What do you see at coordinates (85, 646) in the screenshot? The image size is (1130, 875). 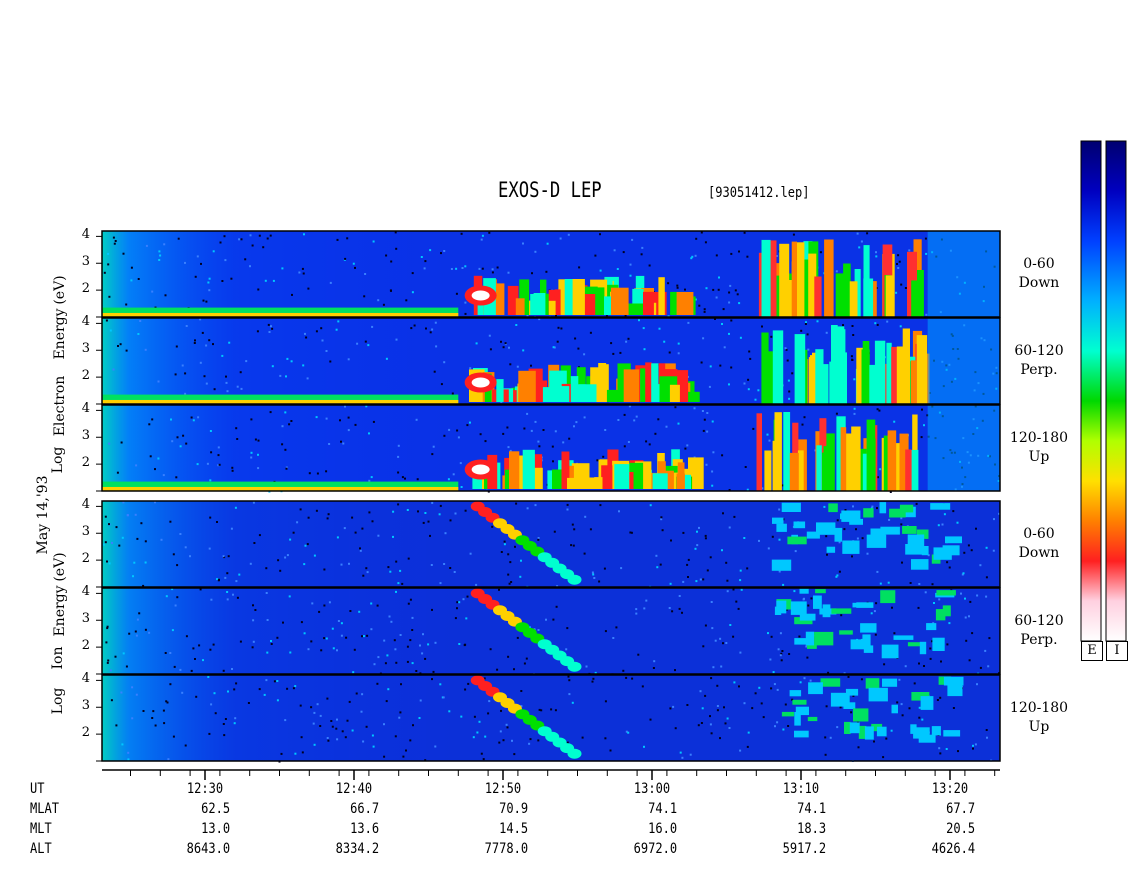 I see `y-tick-label: 2` at bounding box center [85, 646].